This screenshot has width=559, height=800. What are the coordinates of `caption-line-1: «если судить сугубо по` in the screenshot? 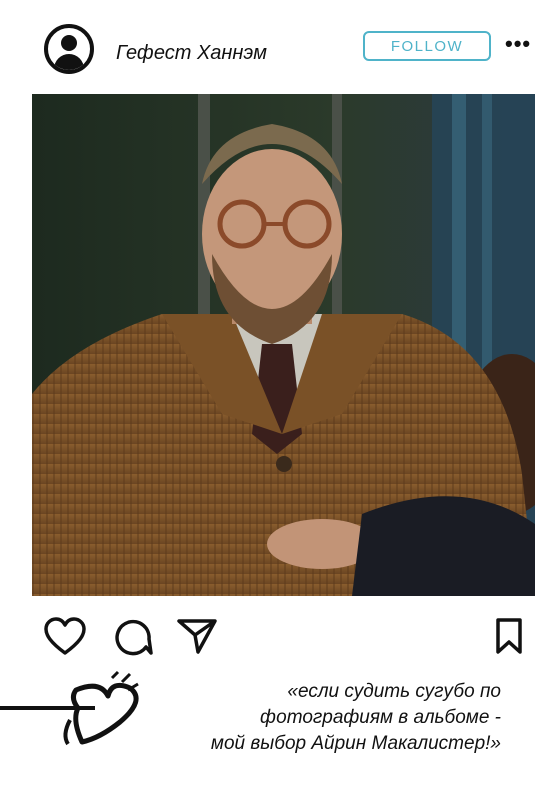 It's located at (394, 691).